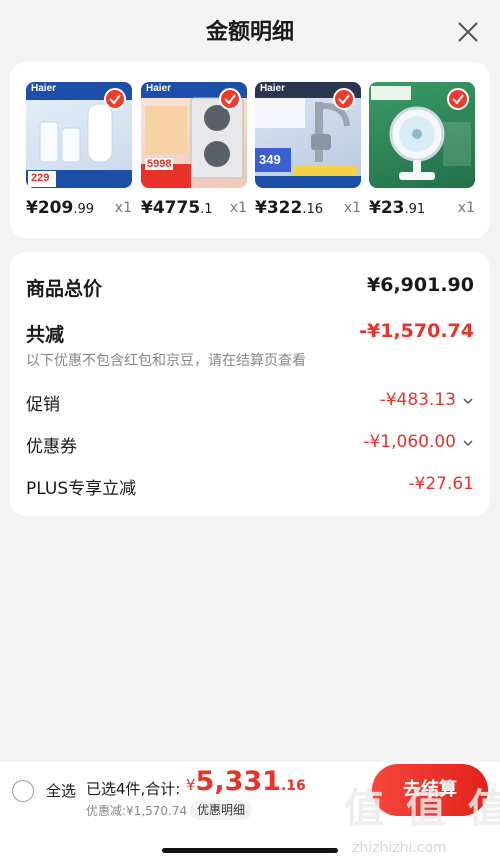 Image resolution: width=500 pixels, height=864 pixels. I want to click on discount-summary: 优惠减:¥1,570.74, so click(137, 811).